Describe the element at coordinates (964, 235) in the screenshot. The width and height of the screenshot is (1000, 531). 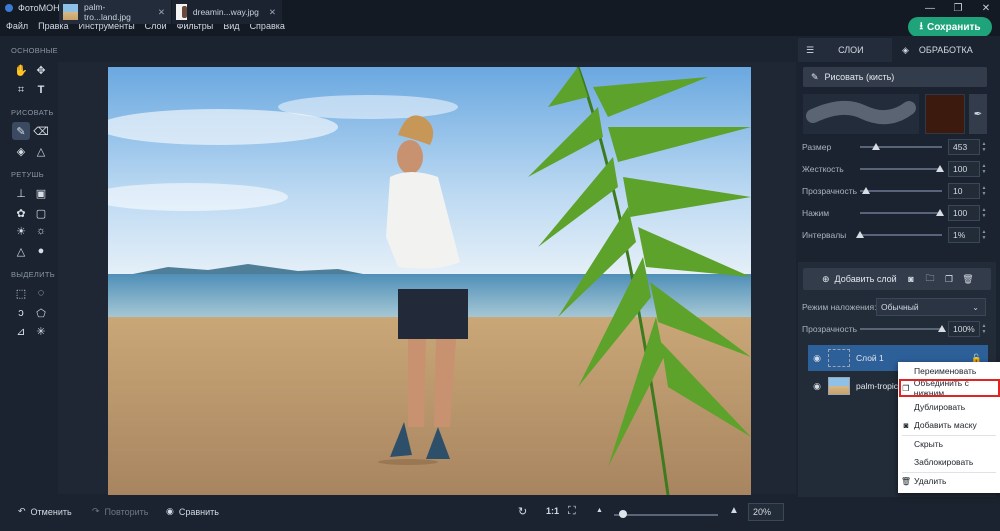
I see `slider-value-field: 1%` at that location.